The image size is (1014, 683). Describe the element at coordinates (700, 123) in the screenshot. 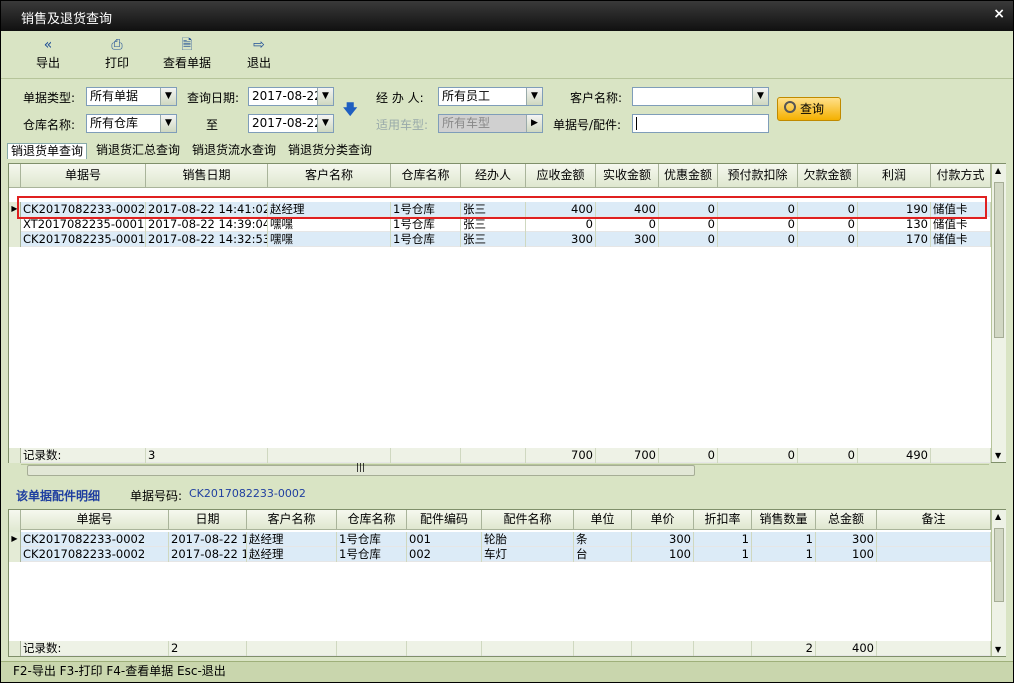

I see `docno-input` at that location.